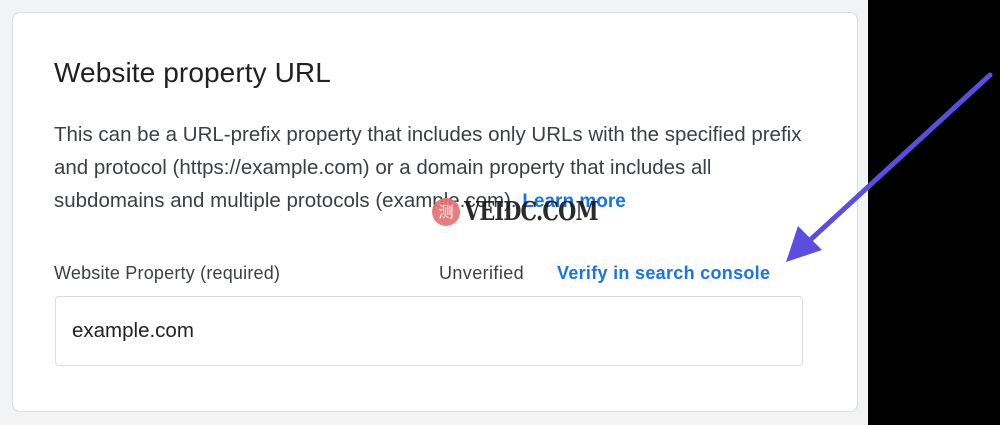 This screenshot has width=1000, height=425. Describe the element at coordinates (482, 273) in the screenshot. I see `verification-status: Unverified` at that location.